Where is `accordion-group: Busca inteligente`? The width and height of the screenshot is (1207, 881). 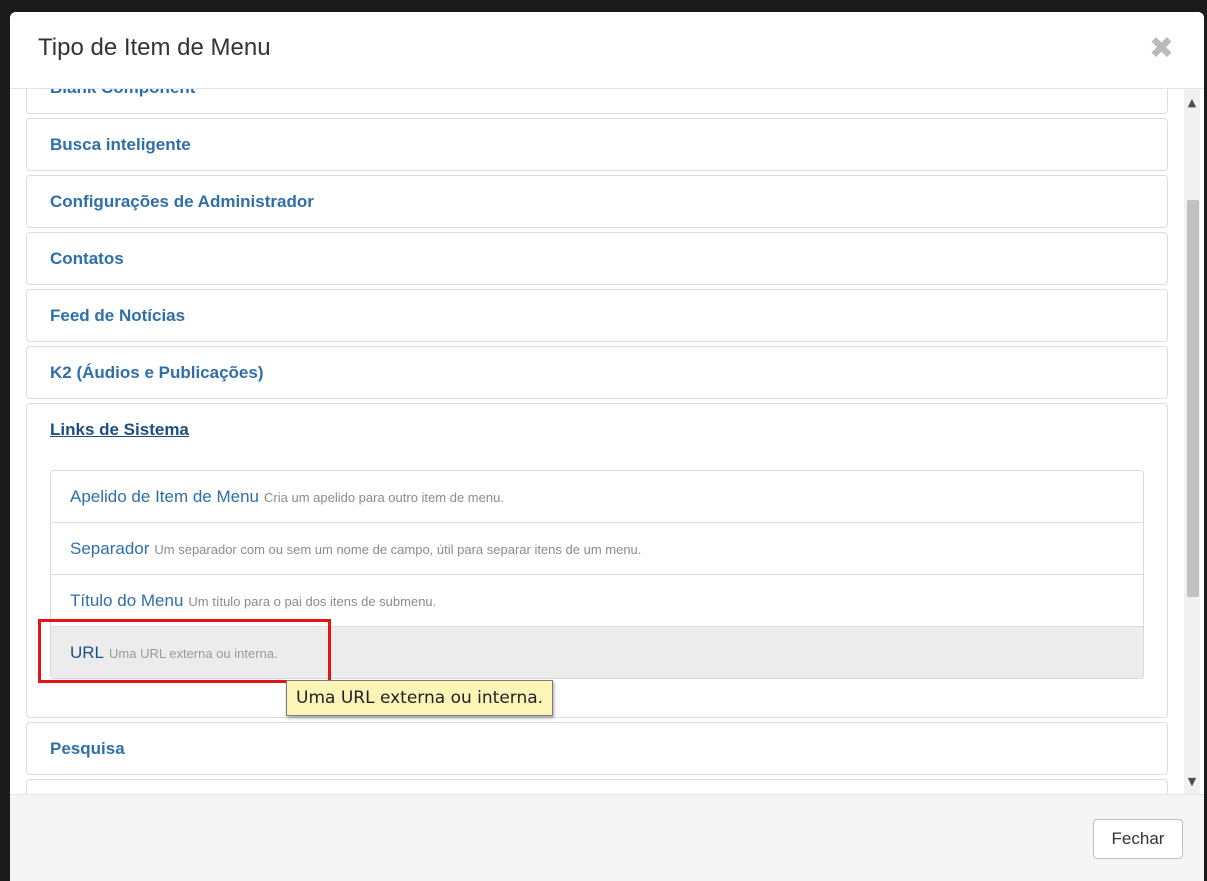 accordion-group: Busca inteligente is located at coordinates (597, 144).